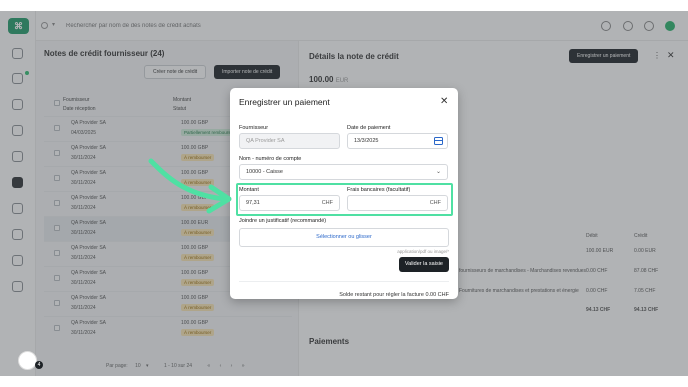  Describe the element at coordinates (344, 281) in the screenshot. I see `divider` at that location.